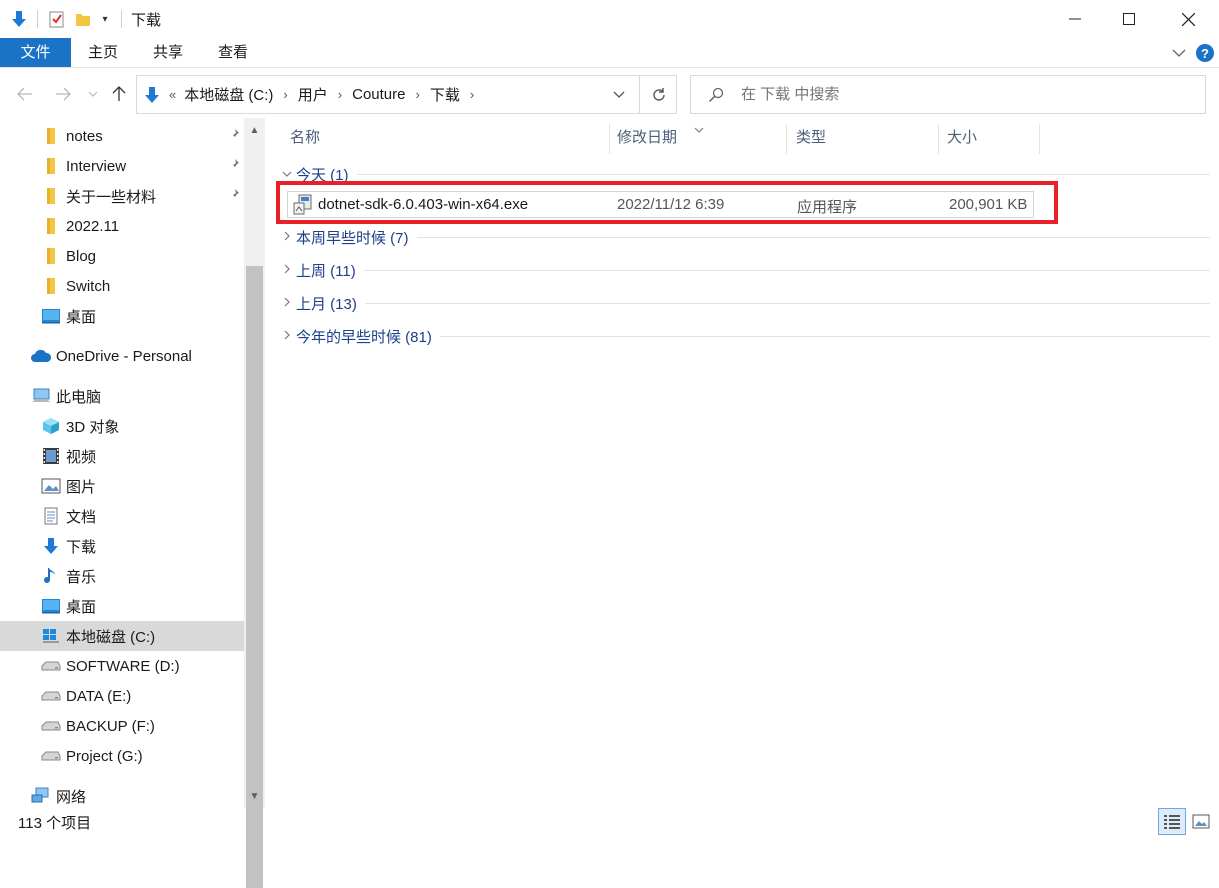 The image size is (1219, 888). Describe the element at coordinates (51, 636) in the screenshot. I see `windows-drive-icon` at that location.